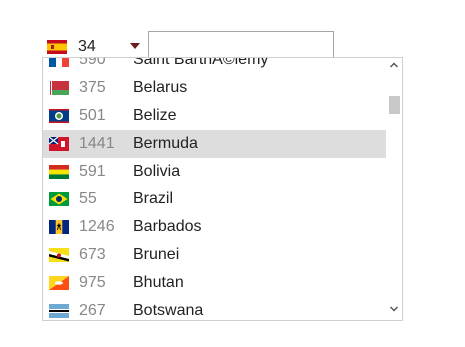 The width and height of the screenshot is (465, 347). Describe the element at coordinates (394, 67) in the screenshot. I see `chevron-up-icon` at that location.